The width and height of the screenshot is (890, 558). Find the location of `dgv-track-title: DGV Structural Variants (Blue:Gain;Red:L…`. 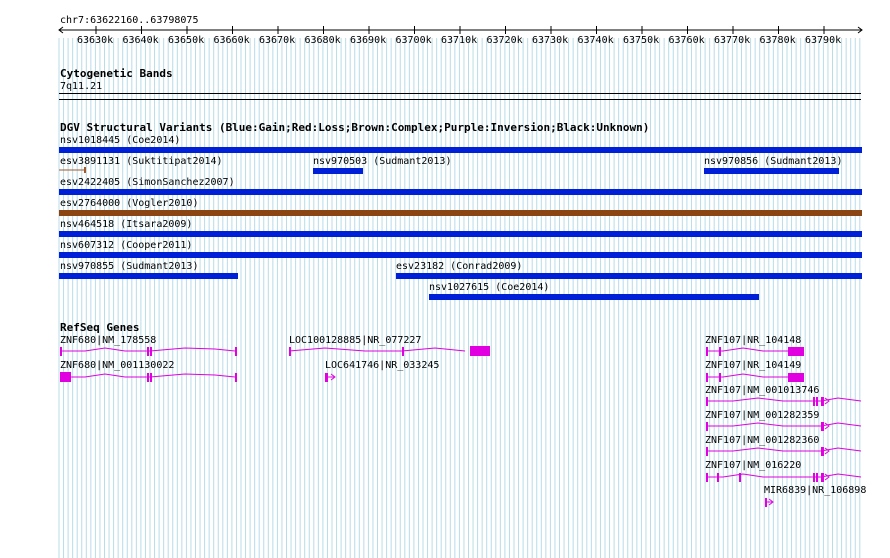

dgv-track-title: DGV Structural Variants (Blue:Gain;Red:L… is located at coordinates (355, 127).